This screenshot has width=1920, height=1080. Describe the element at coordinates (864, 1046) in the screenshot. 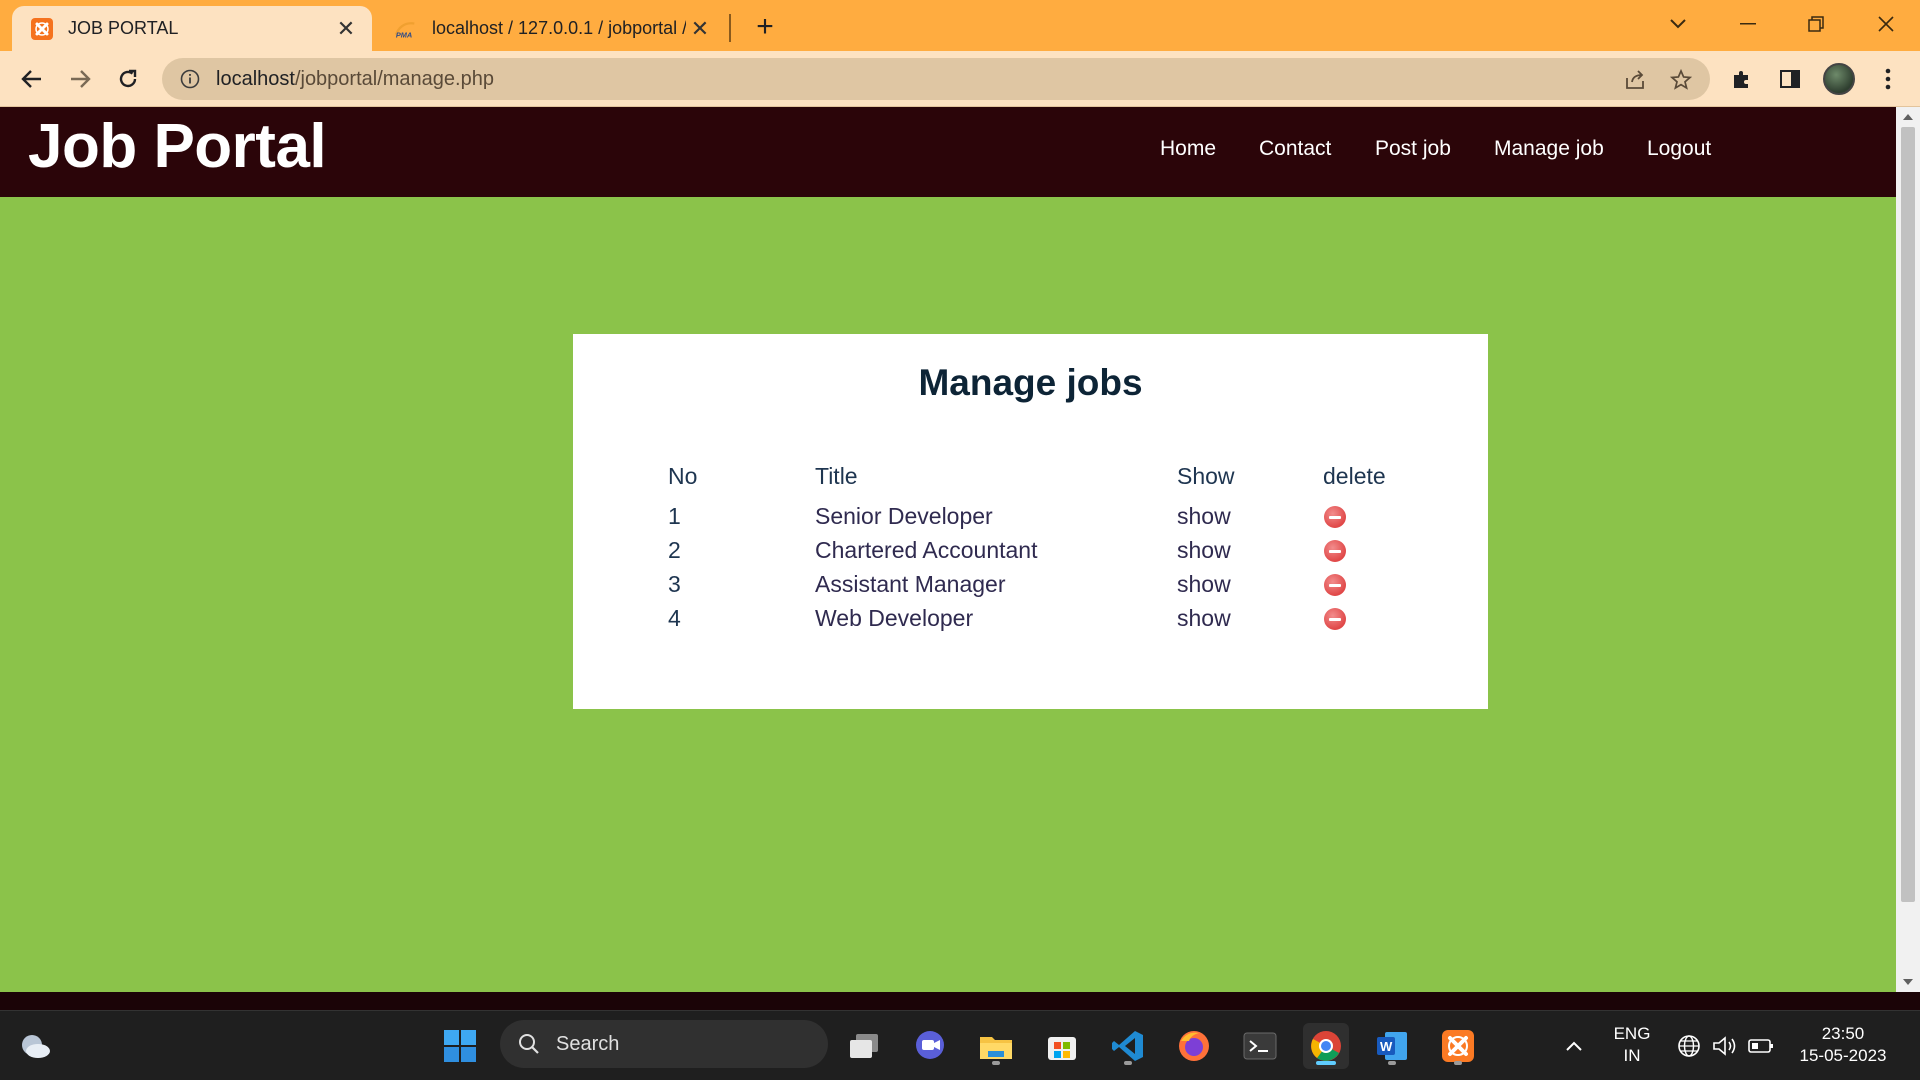

I see `task-view-icon` at that location.